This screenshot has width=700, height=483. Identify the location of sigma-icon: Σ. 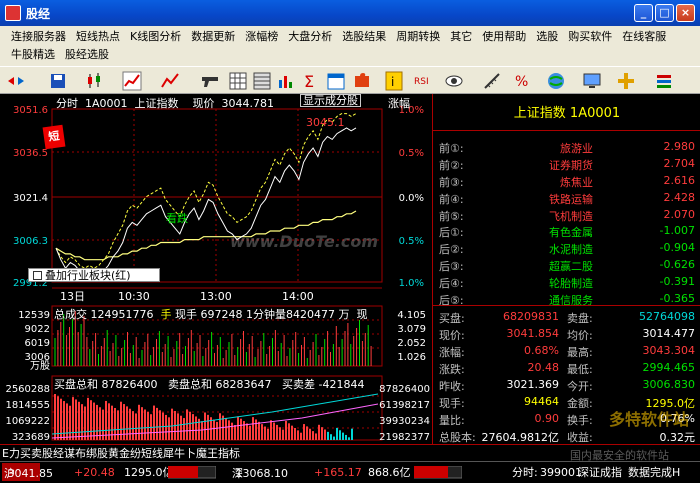
(310, 81).